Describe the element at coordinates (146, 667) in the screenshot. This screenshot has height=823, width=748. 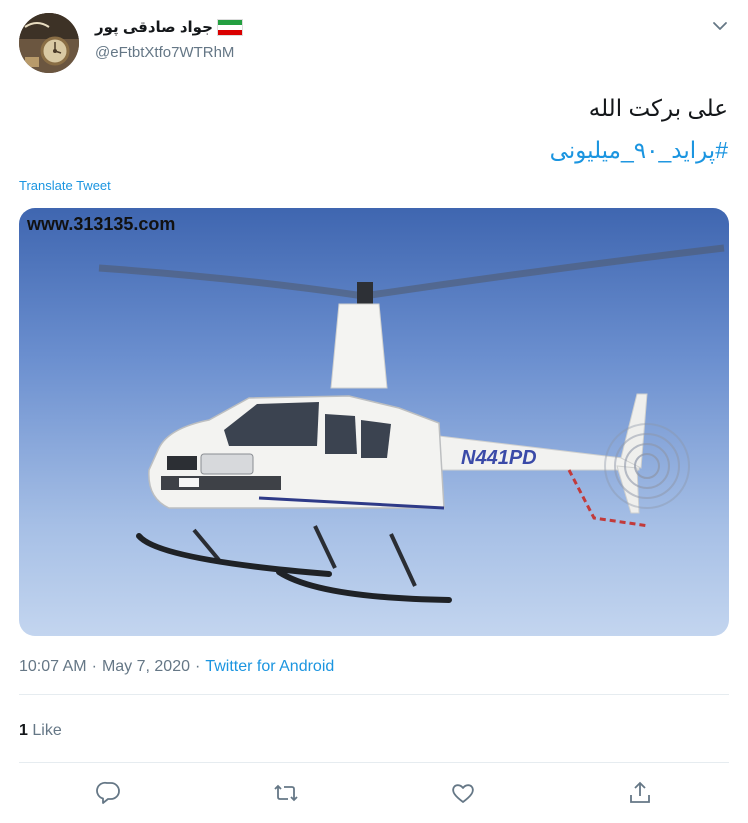
I see `tweet-date: May 7, 2020` at that location.